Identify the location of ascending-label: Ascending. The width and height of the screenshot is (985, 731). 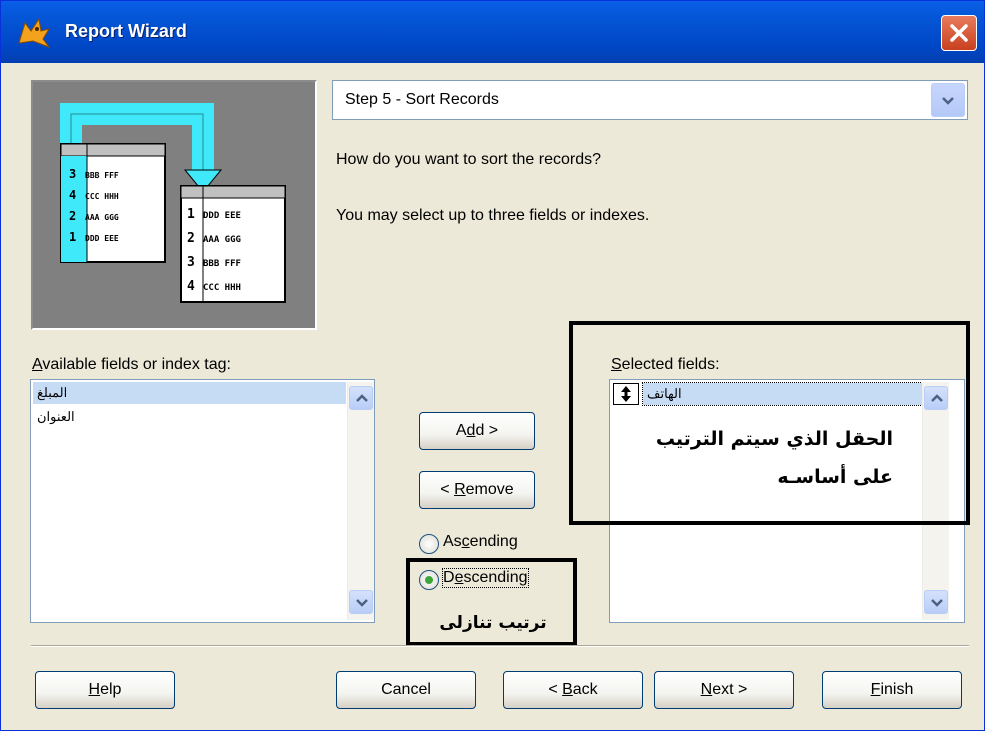
(480, 541).